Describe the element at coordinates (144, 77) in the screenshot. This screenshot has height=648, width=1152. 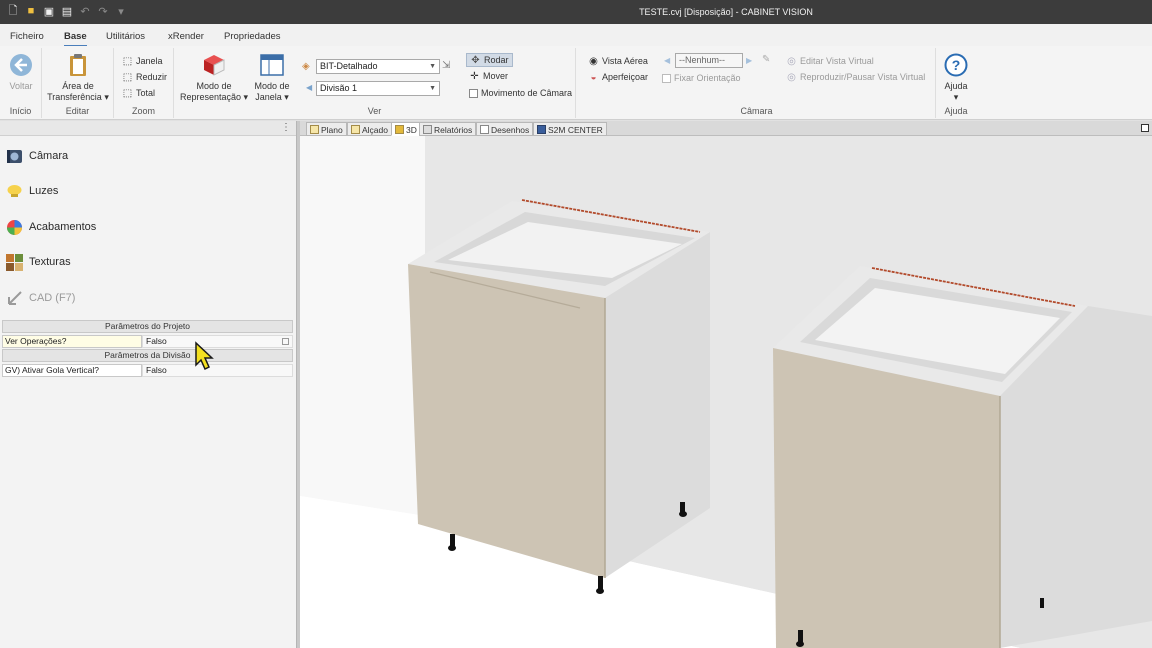
I see `zoom-reduzir-button: ⬚ Reduzir` at that location.